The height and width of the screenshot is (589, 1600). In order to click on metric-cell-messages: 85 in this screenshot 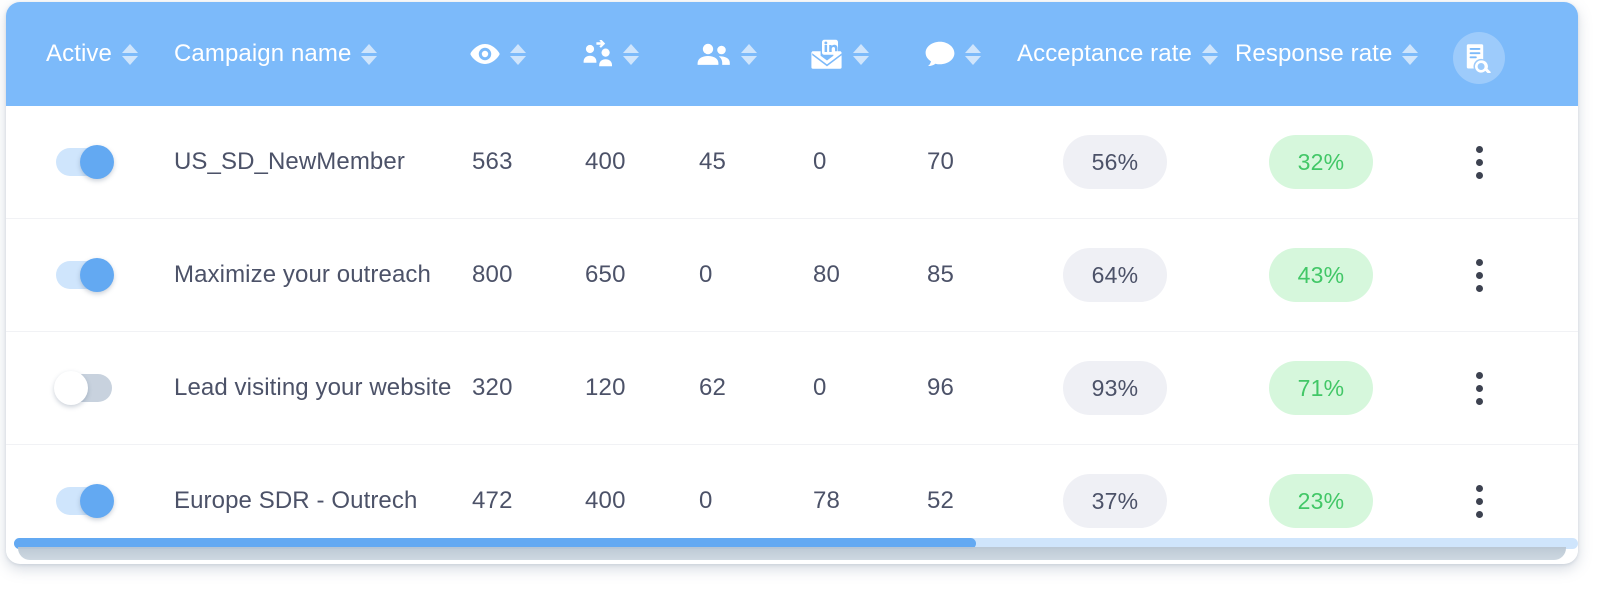, I will do `click(940, 275)`.